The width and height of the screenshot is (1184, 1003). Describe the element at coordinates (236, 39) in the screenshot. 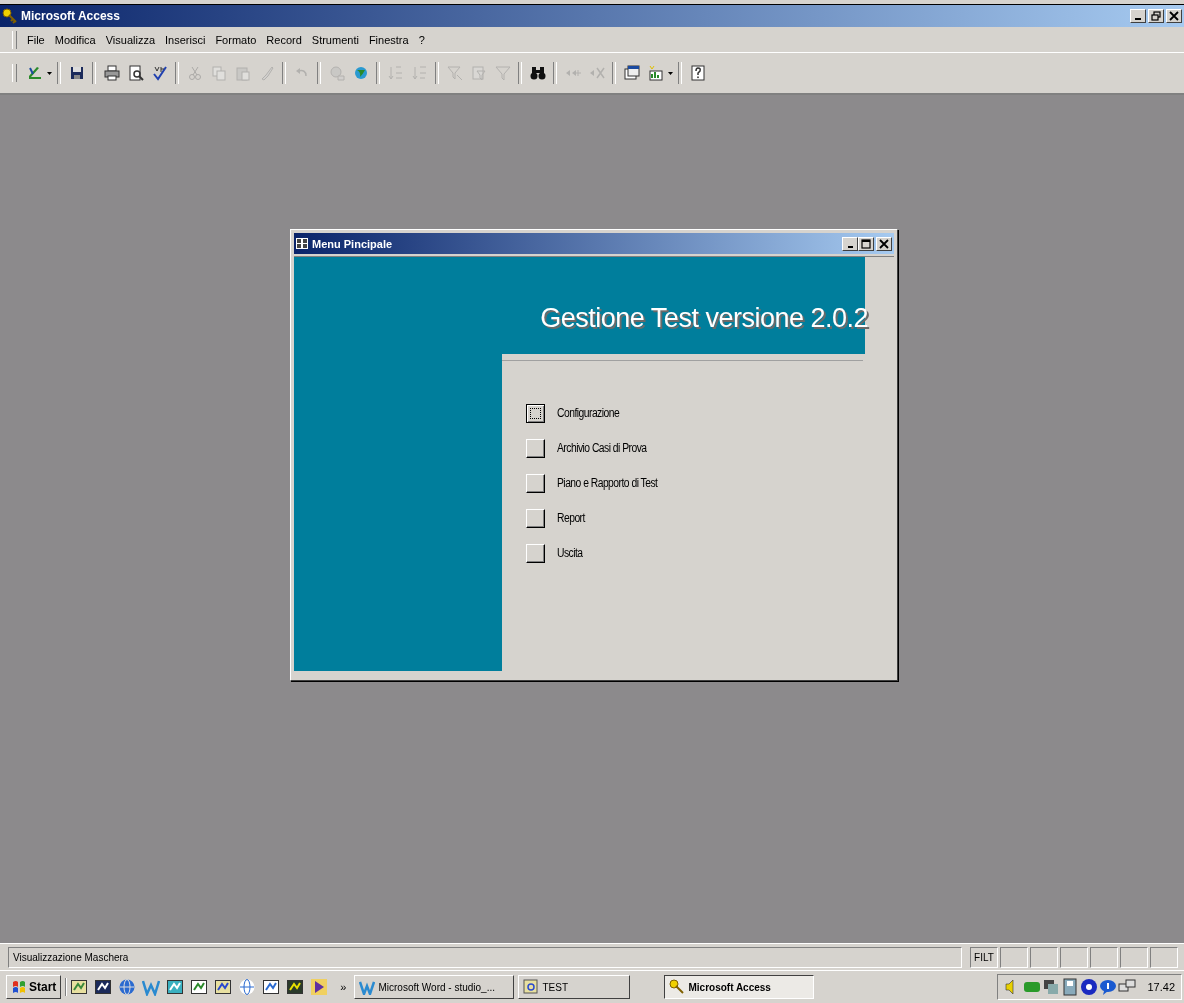

I see `menu-item: Formato` at that location.